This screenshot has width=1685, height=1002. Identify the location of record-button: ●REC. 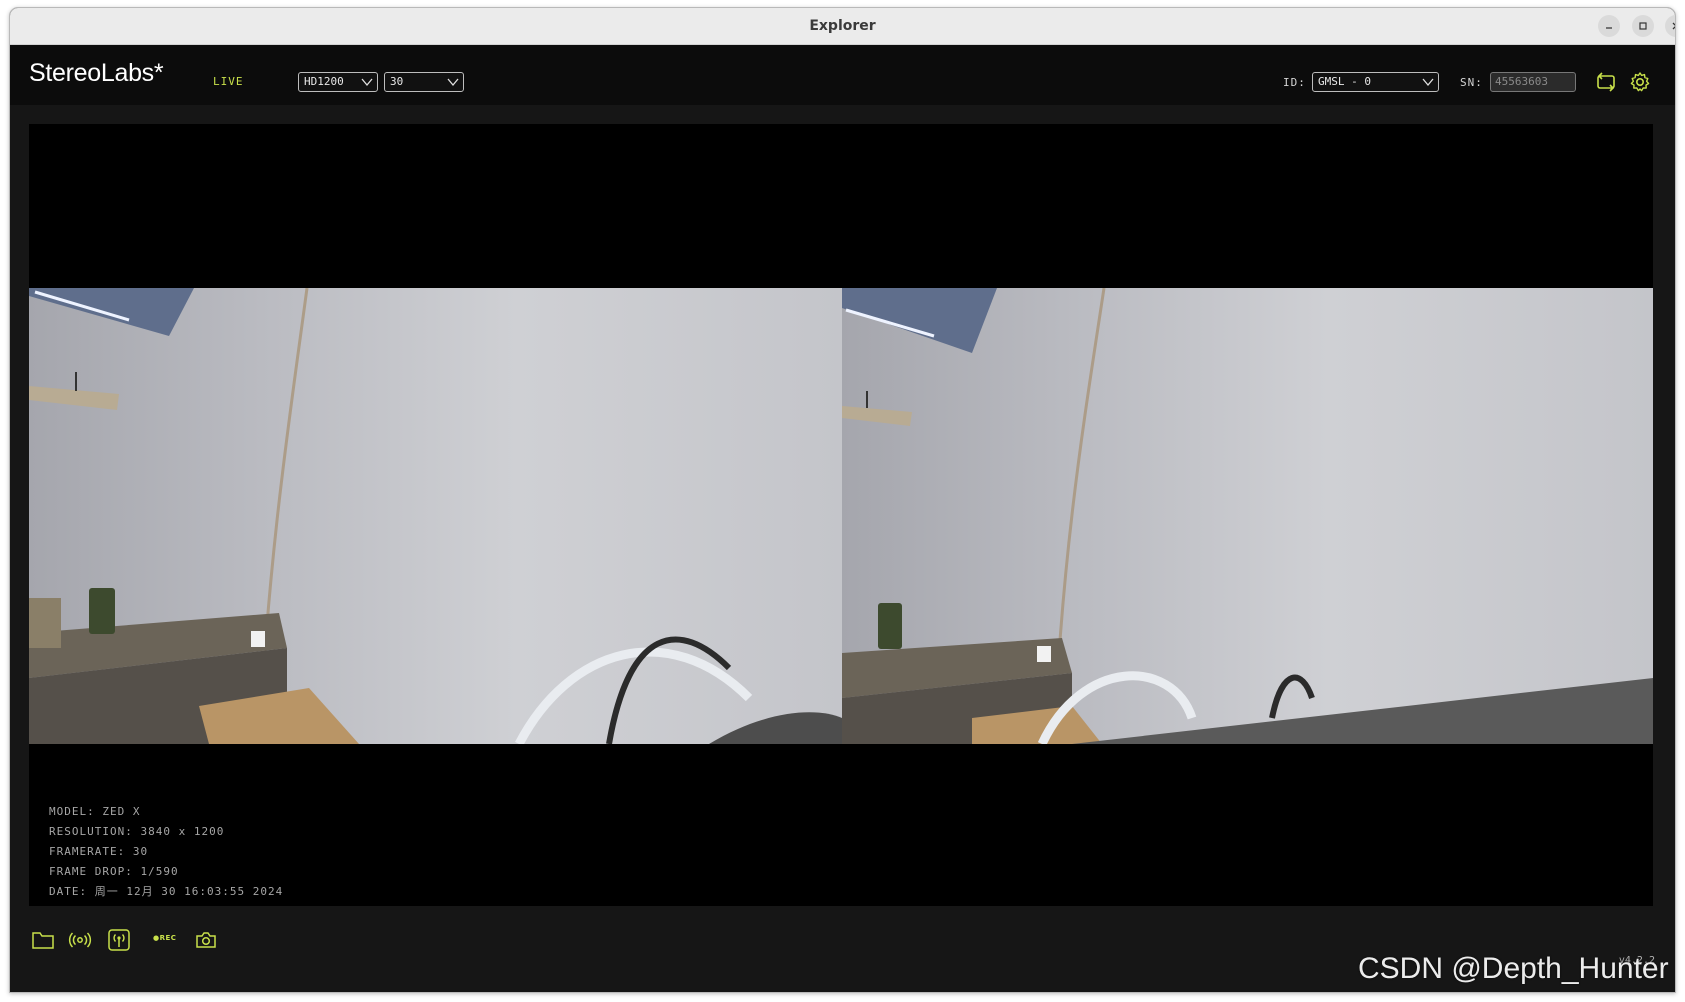
(164, 938).